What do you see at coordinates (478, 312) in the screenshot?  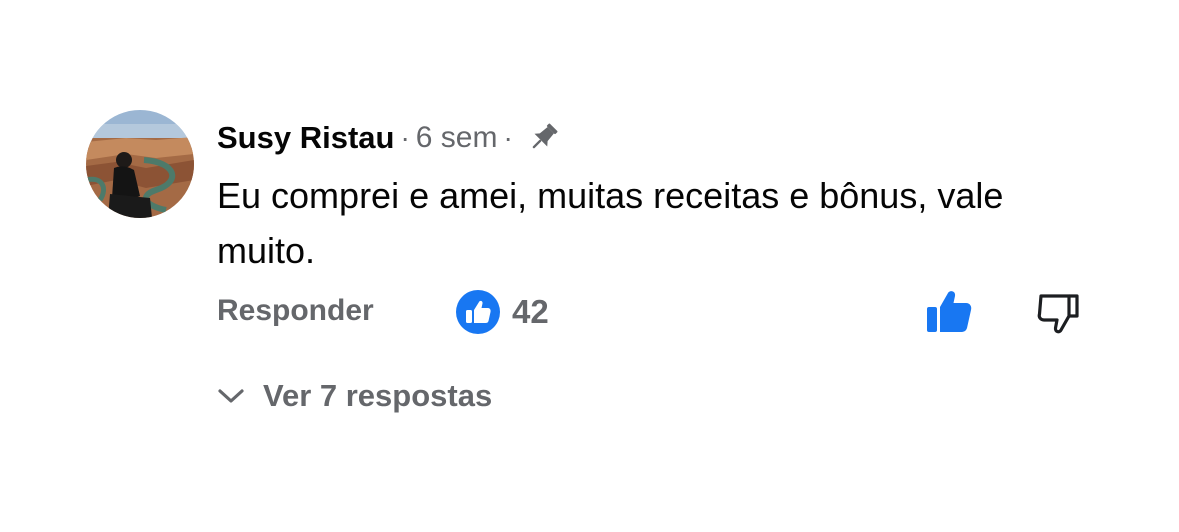 I see `like-reaction-icon` at bounding box center [478, 312].